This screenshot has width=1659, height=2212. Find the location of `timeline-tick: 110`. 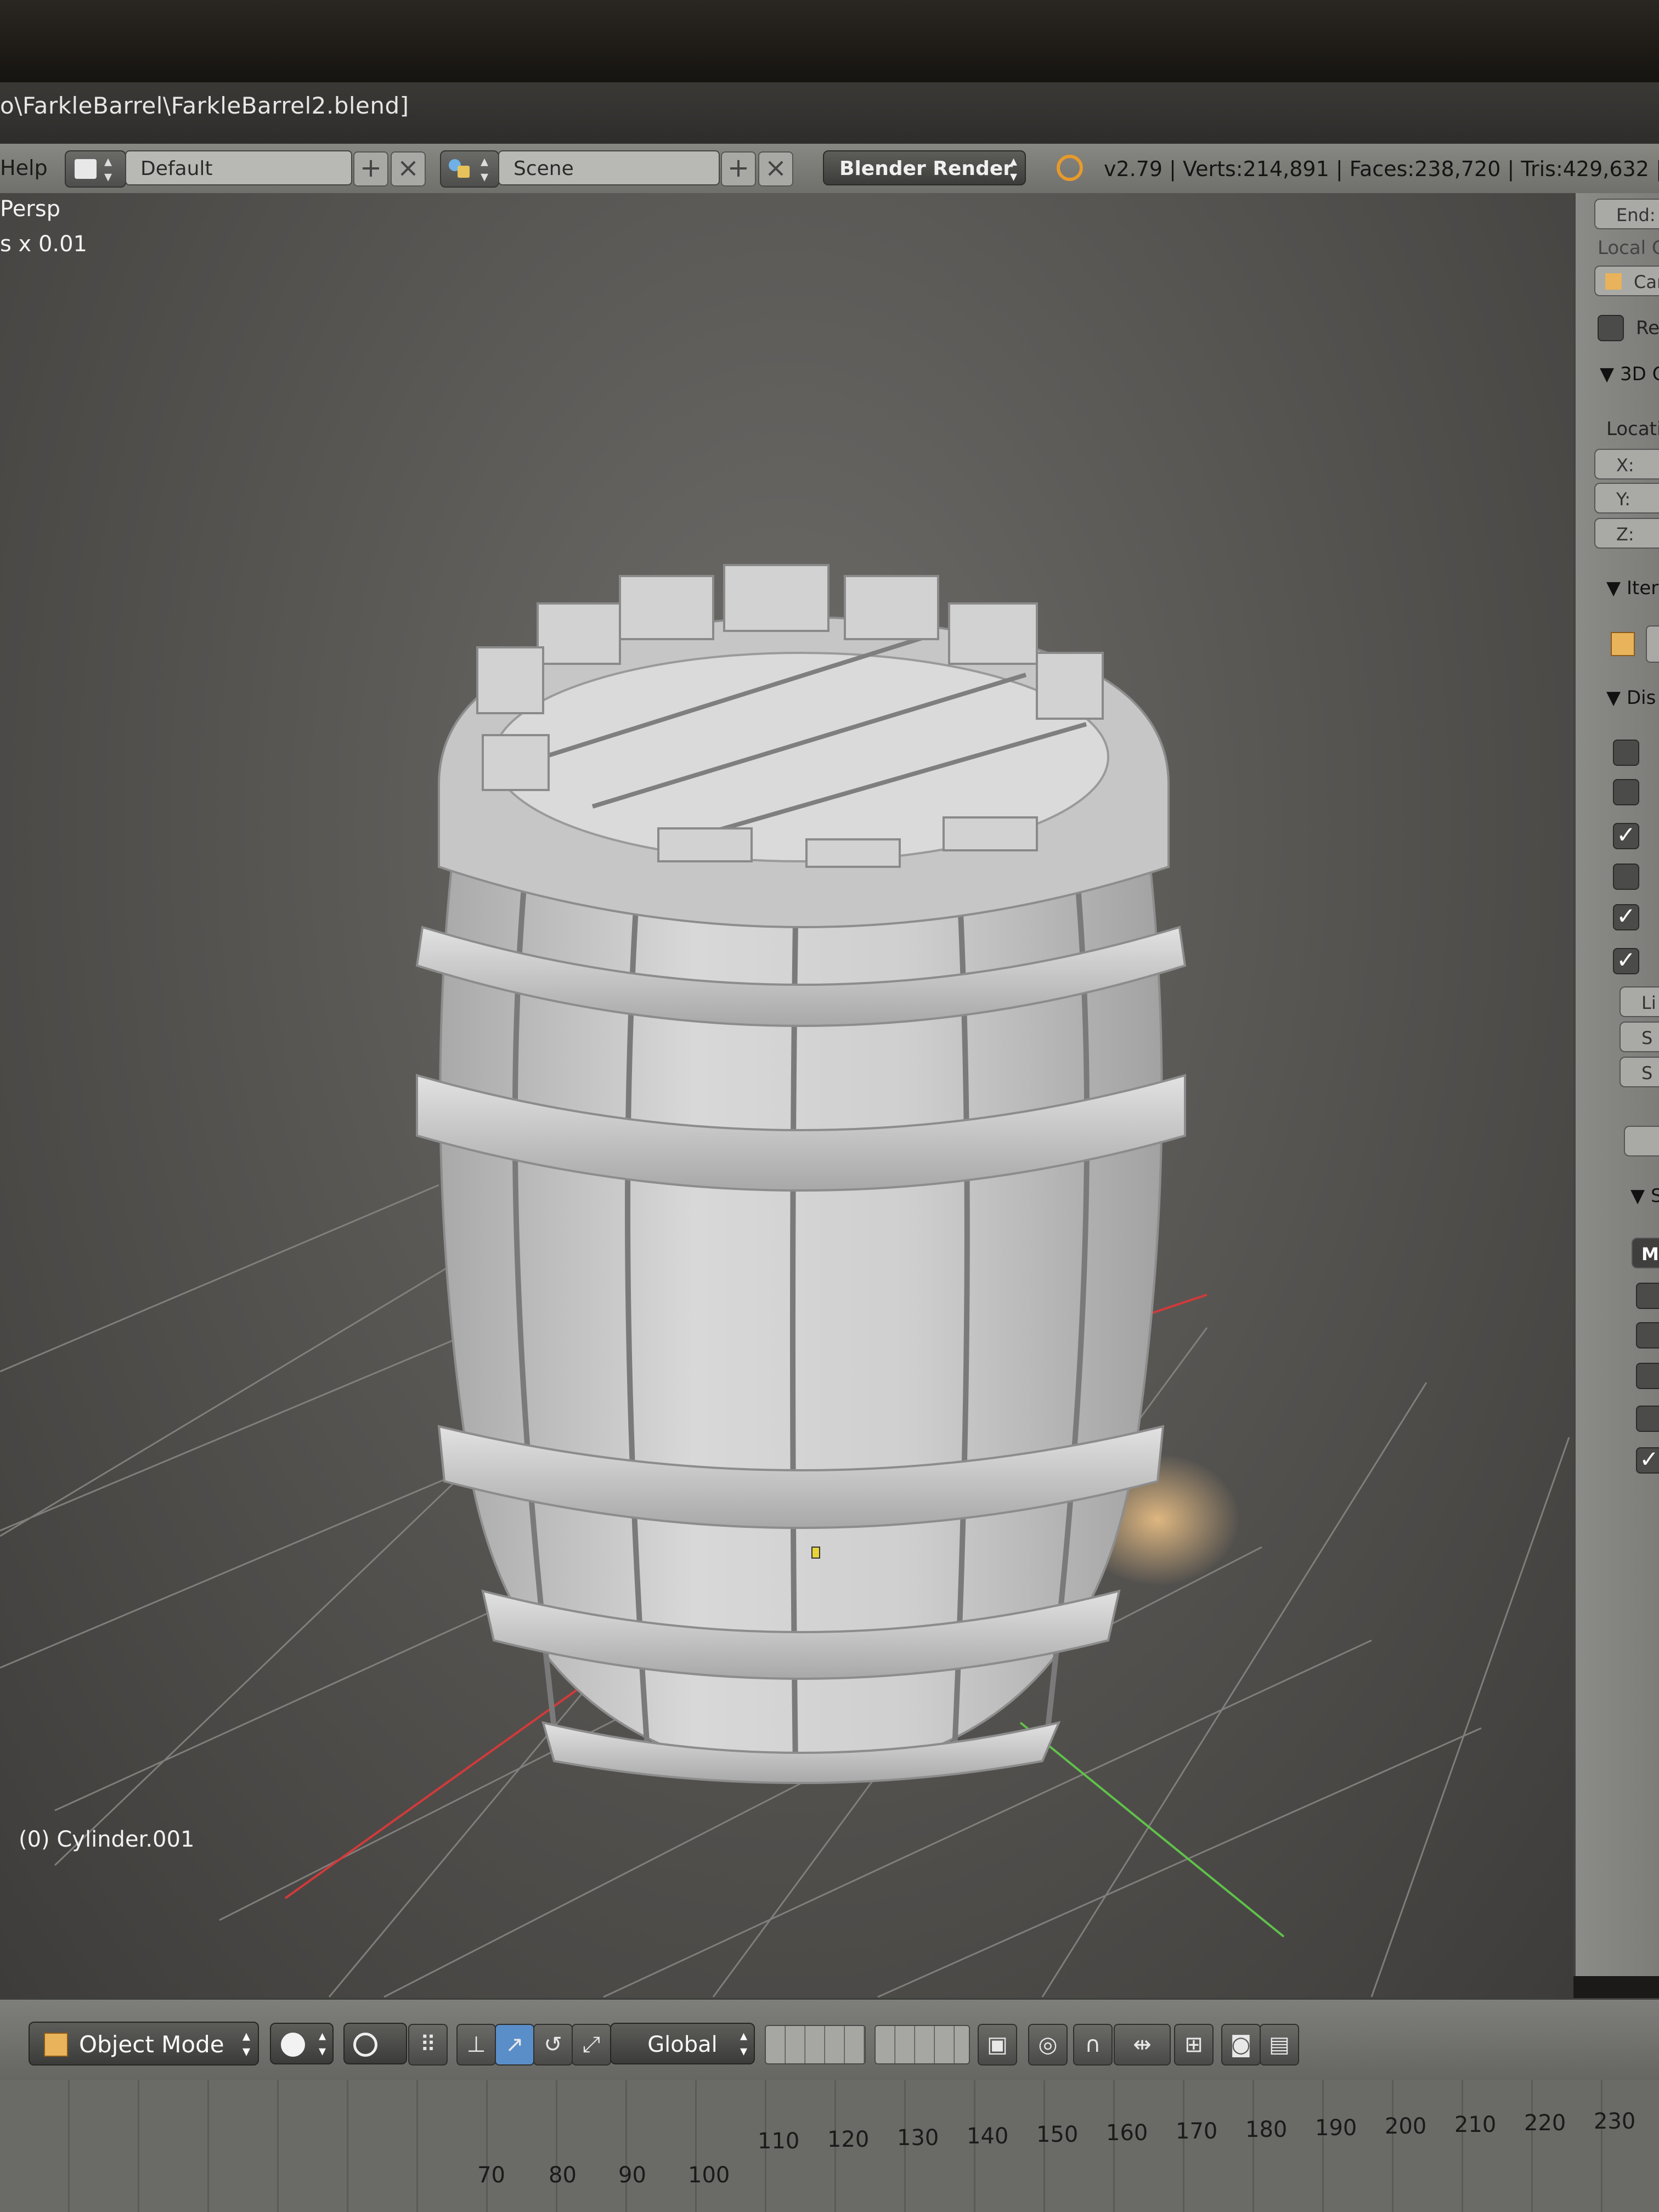

timeline-tick: 110 is located at coordinates (779, 2141).